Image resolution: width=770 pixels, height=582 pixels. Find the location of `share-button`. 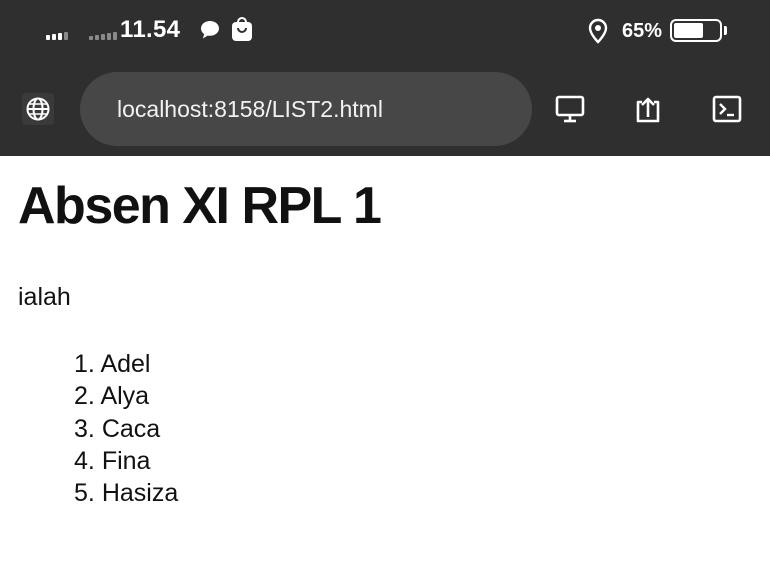

share-button is located at coordinates (648, 109).